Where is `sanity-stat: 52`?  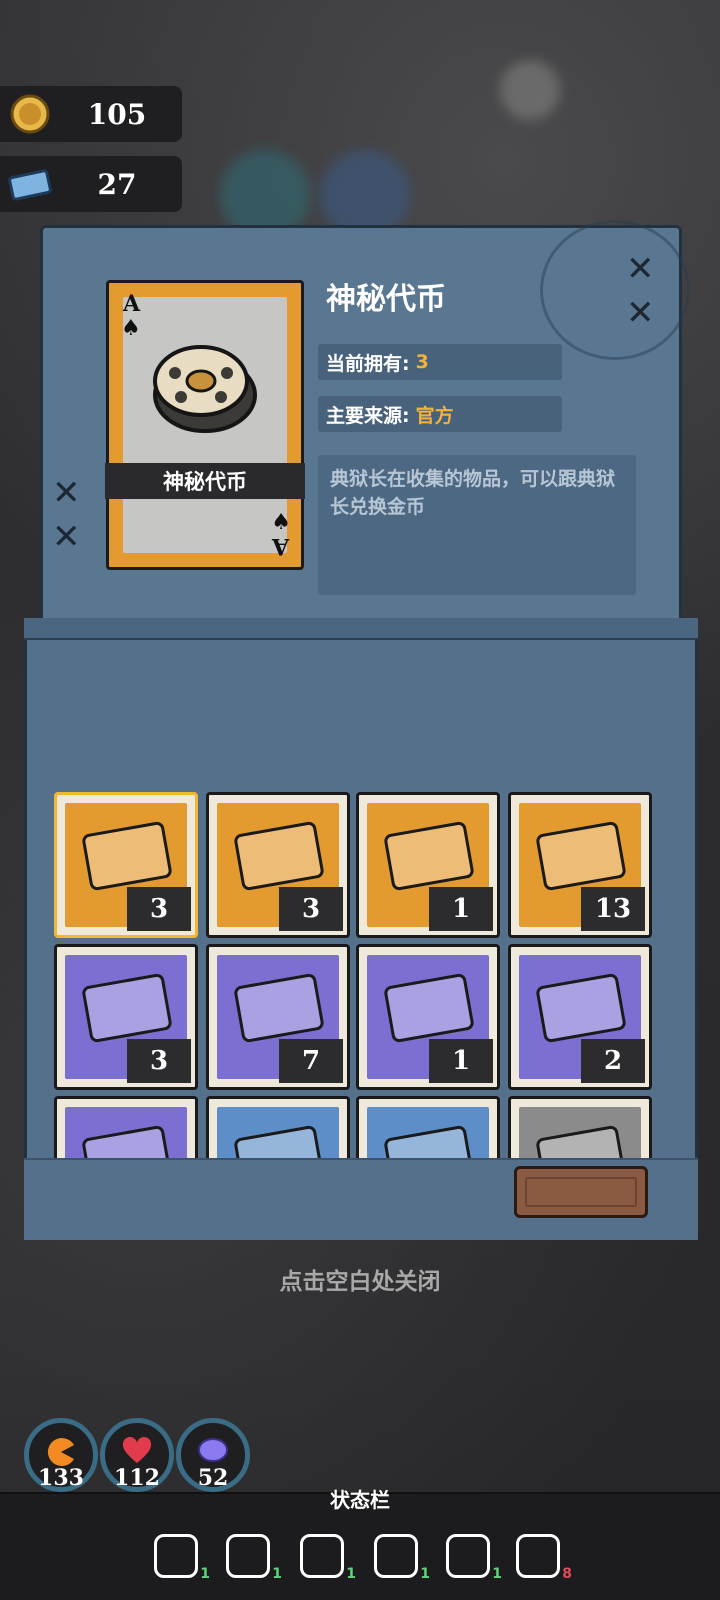 sanity-stat: 52 is located at coordinates (213, 1455).